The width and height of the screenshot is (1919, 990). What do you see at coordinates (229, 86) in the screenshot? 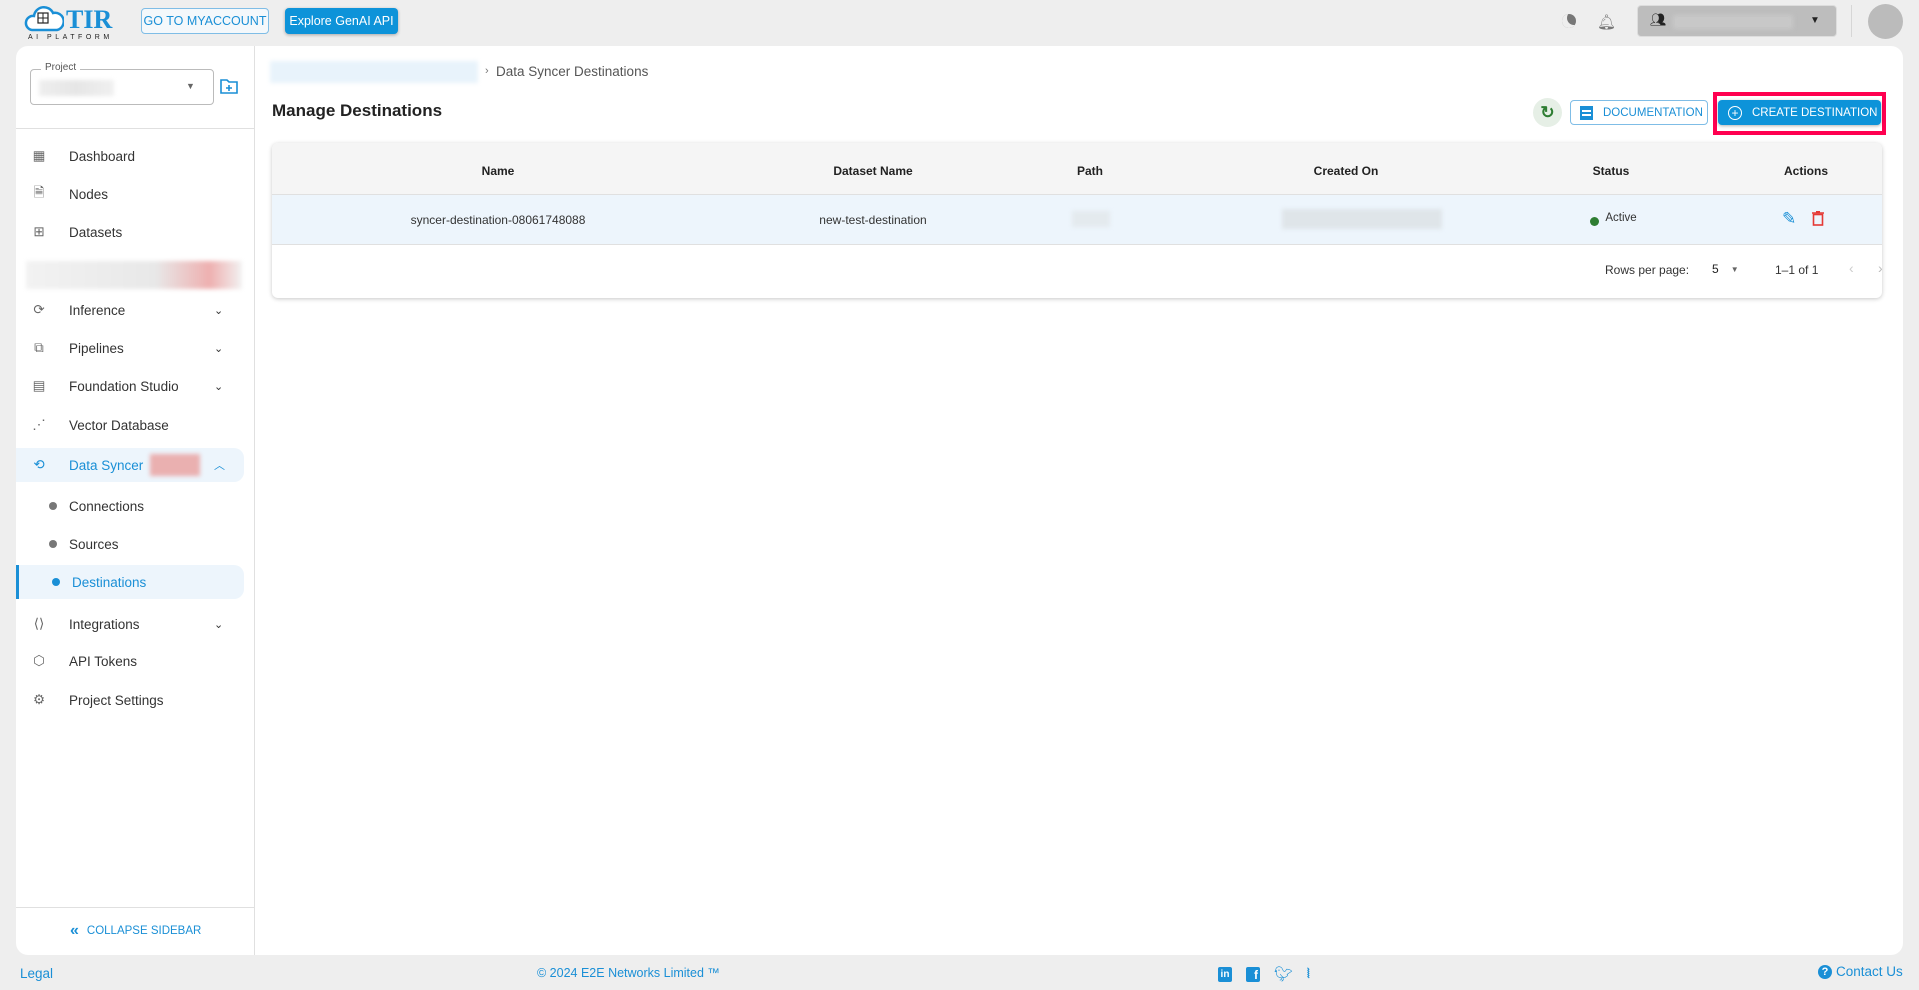
I see `add-folder-icon` at bounding box center [229, 86].